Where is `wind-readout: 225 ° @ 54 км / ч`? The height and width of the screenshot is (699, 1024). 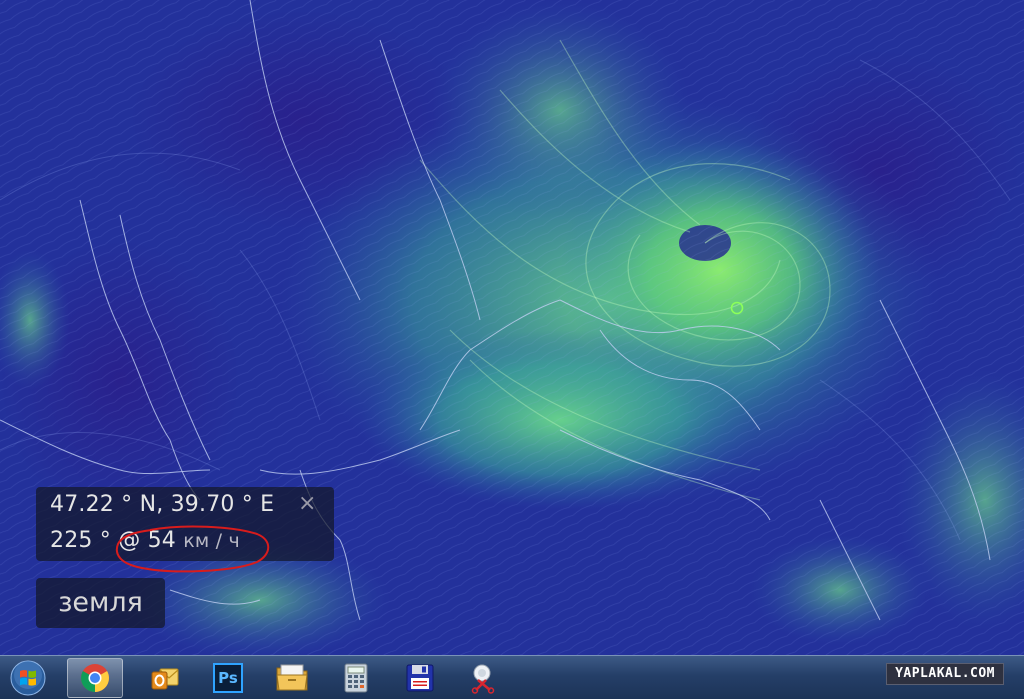 wind-readout: 225 ° @ 54 км / ч is located at coordinates (145, 540).